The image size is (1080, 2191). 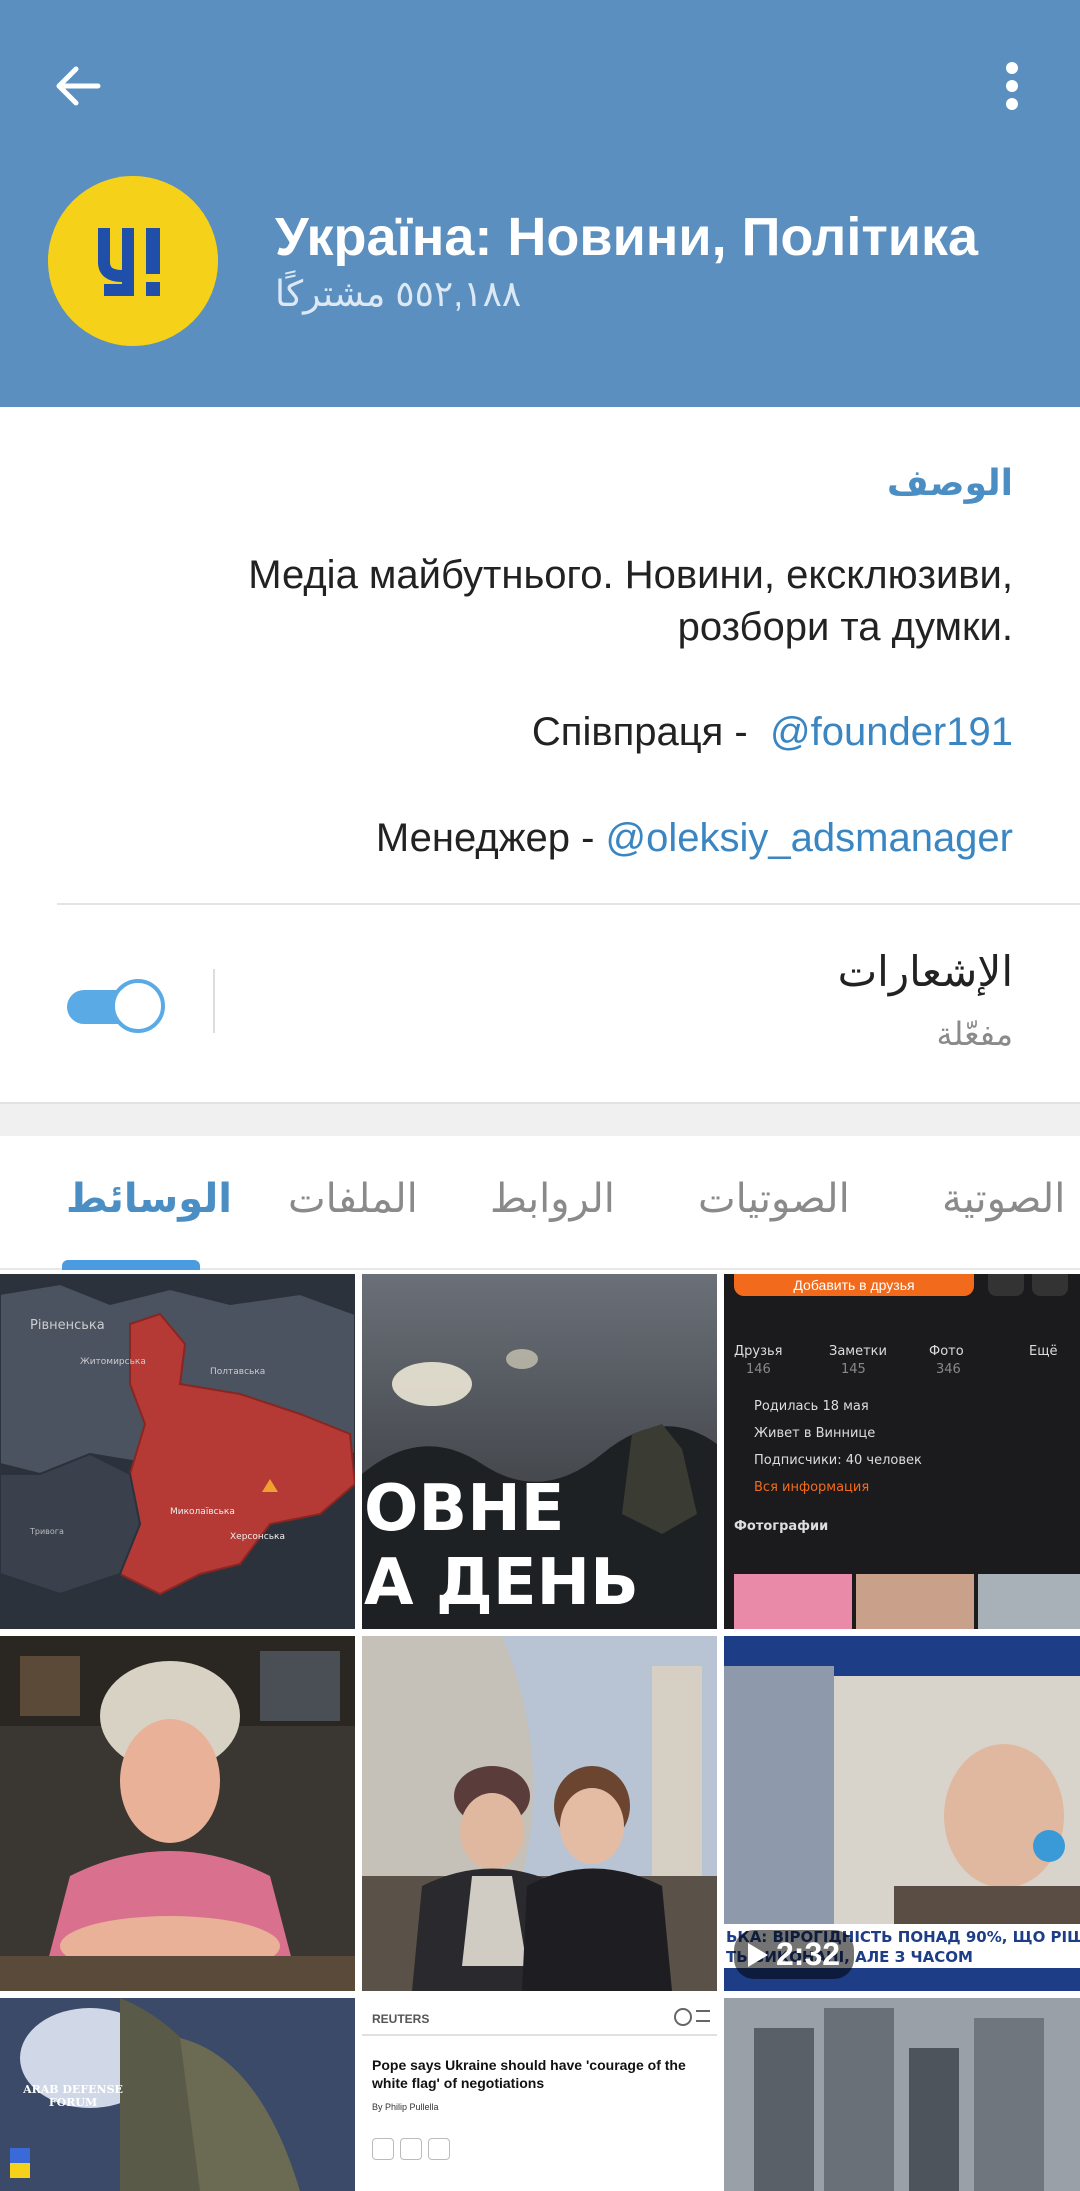 I want to click on more-menu-button, so click(x=1012, y=86).